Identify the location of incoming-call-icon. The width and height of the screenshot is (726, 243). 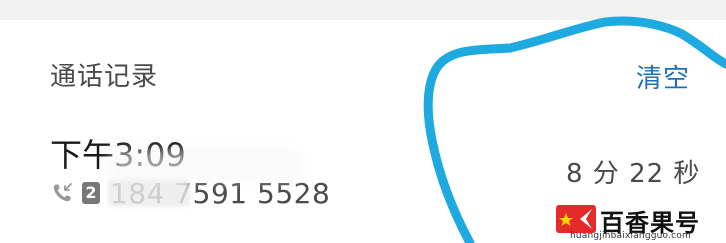
(62, 192).